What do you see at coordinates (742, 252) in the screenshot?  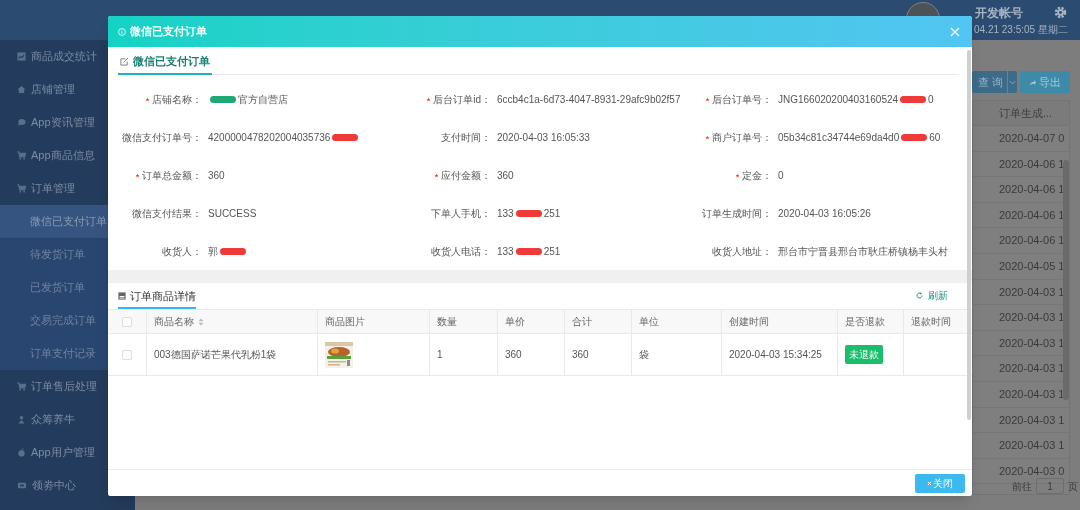 I see `field-label: 收货人地址：` at bounding box center [742, 252].